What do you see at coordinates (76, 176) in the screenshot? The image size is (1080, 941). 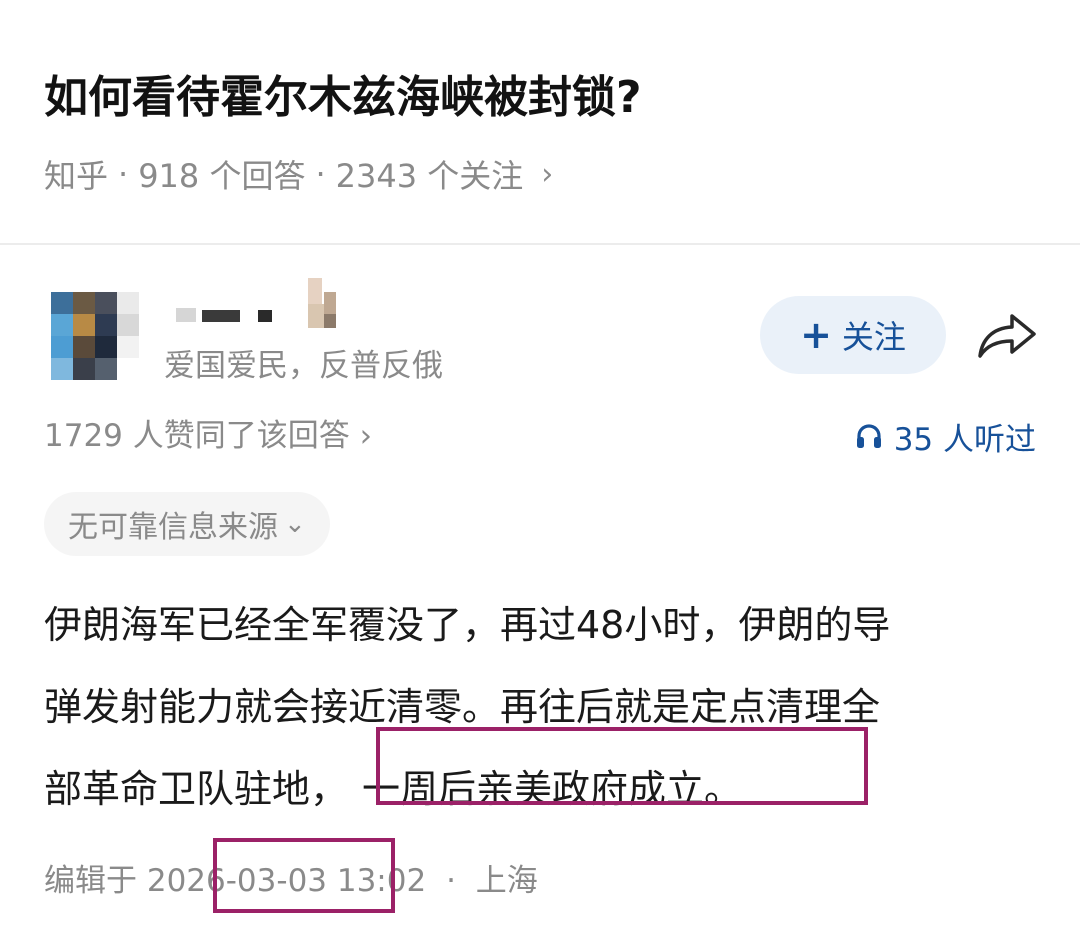 I see `source-label: 知乎` at bounding box center [76, 176].